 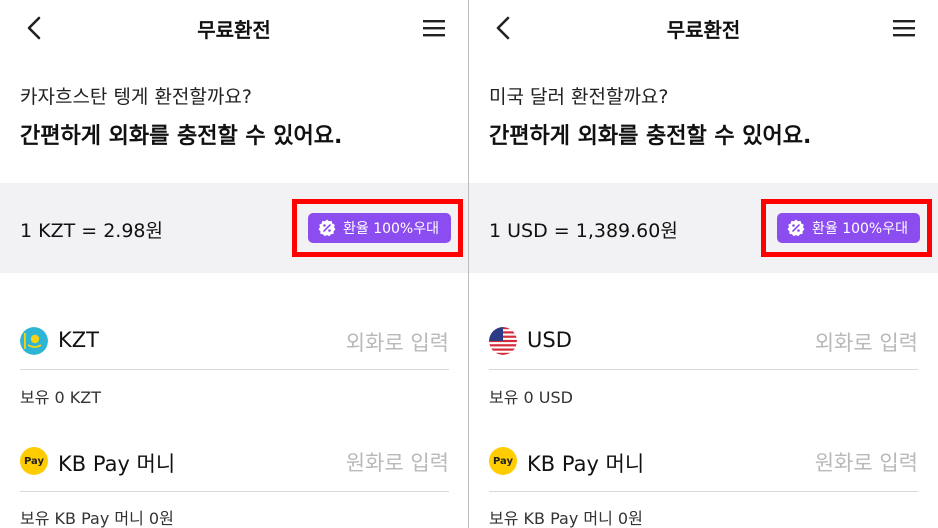 What do you see at coordinates (503, 341) in the screenshot?
I see `usa-flag-icon` at bounding box center [503, 341].